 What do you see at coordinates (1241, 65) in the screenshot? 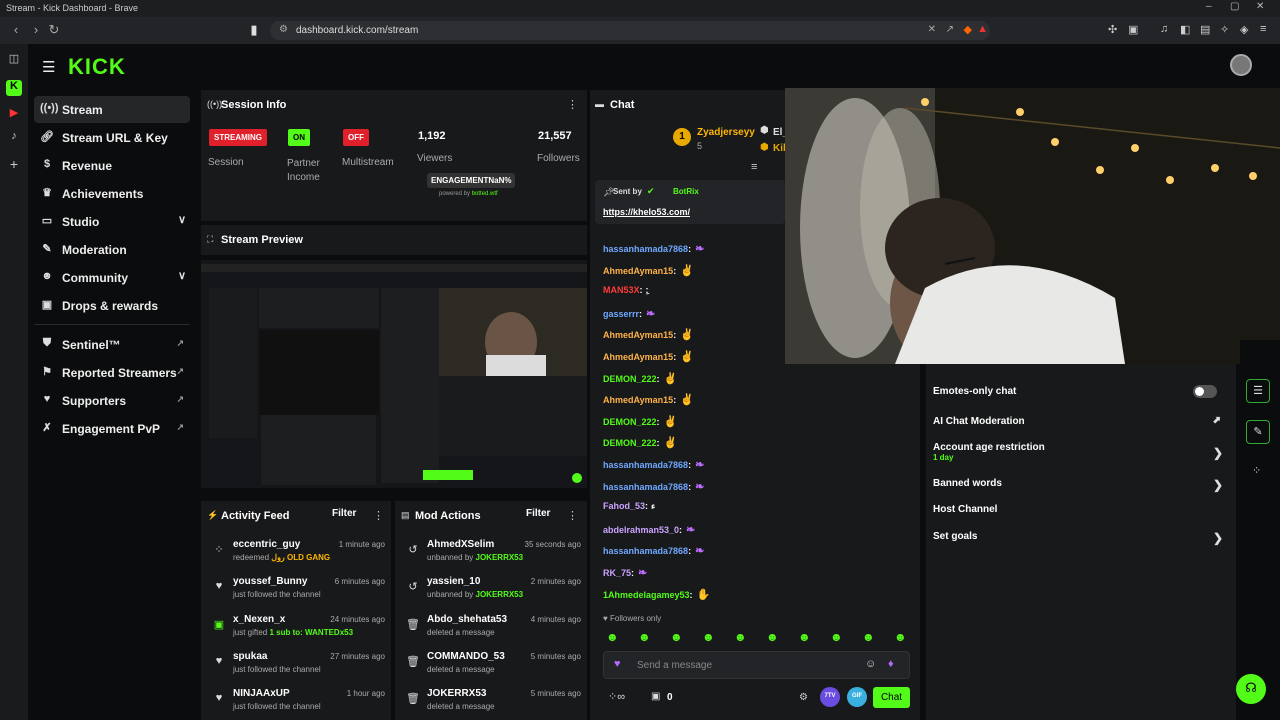
I see `user-avatar` at bounding box center [1241, 65].